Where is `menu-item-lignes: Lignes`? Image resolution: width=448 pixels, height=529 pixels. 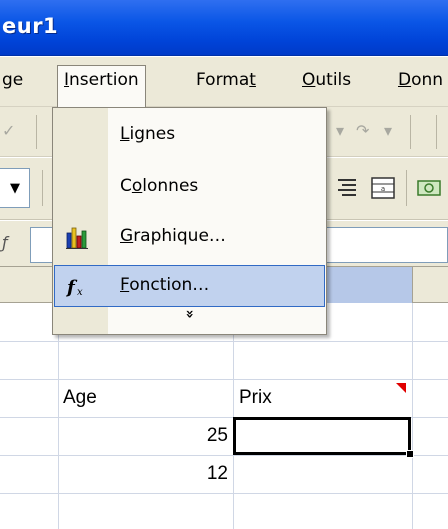
menu-item-lignes: Lignes is located at coordinates (189, 135).